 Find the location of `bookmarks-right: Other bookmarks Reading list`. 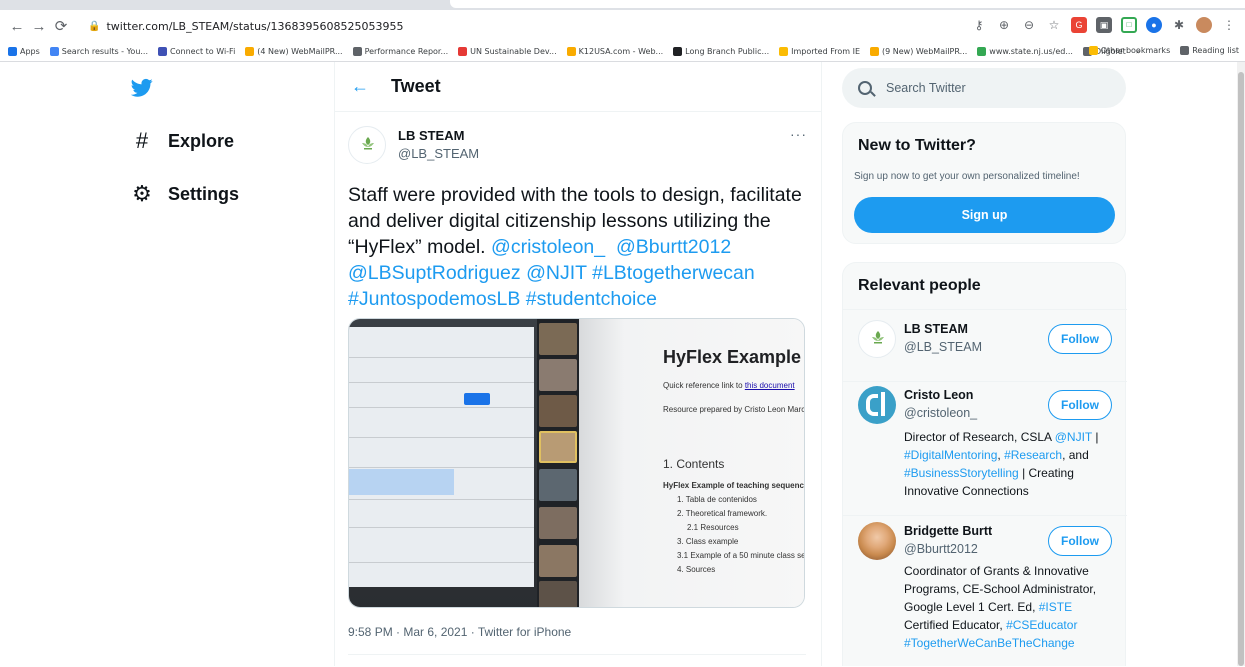

bookmarks-right: Other bookmarks Reading list is located at coordinates (1163, 50).